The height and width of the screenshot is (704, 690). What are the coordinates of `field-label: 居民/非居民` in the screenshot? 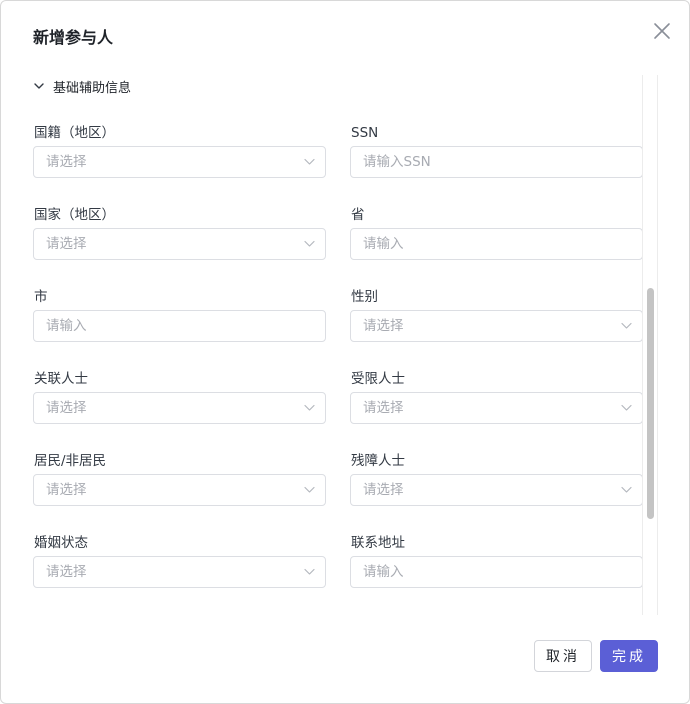 It's located at (70, 461).